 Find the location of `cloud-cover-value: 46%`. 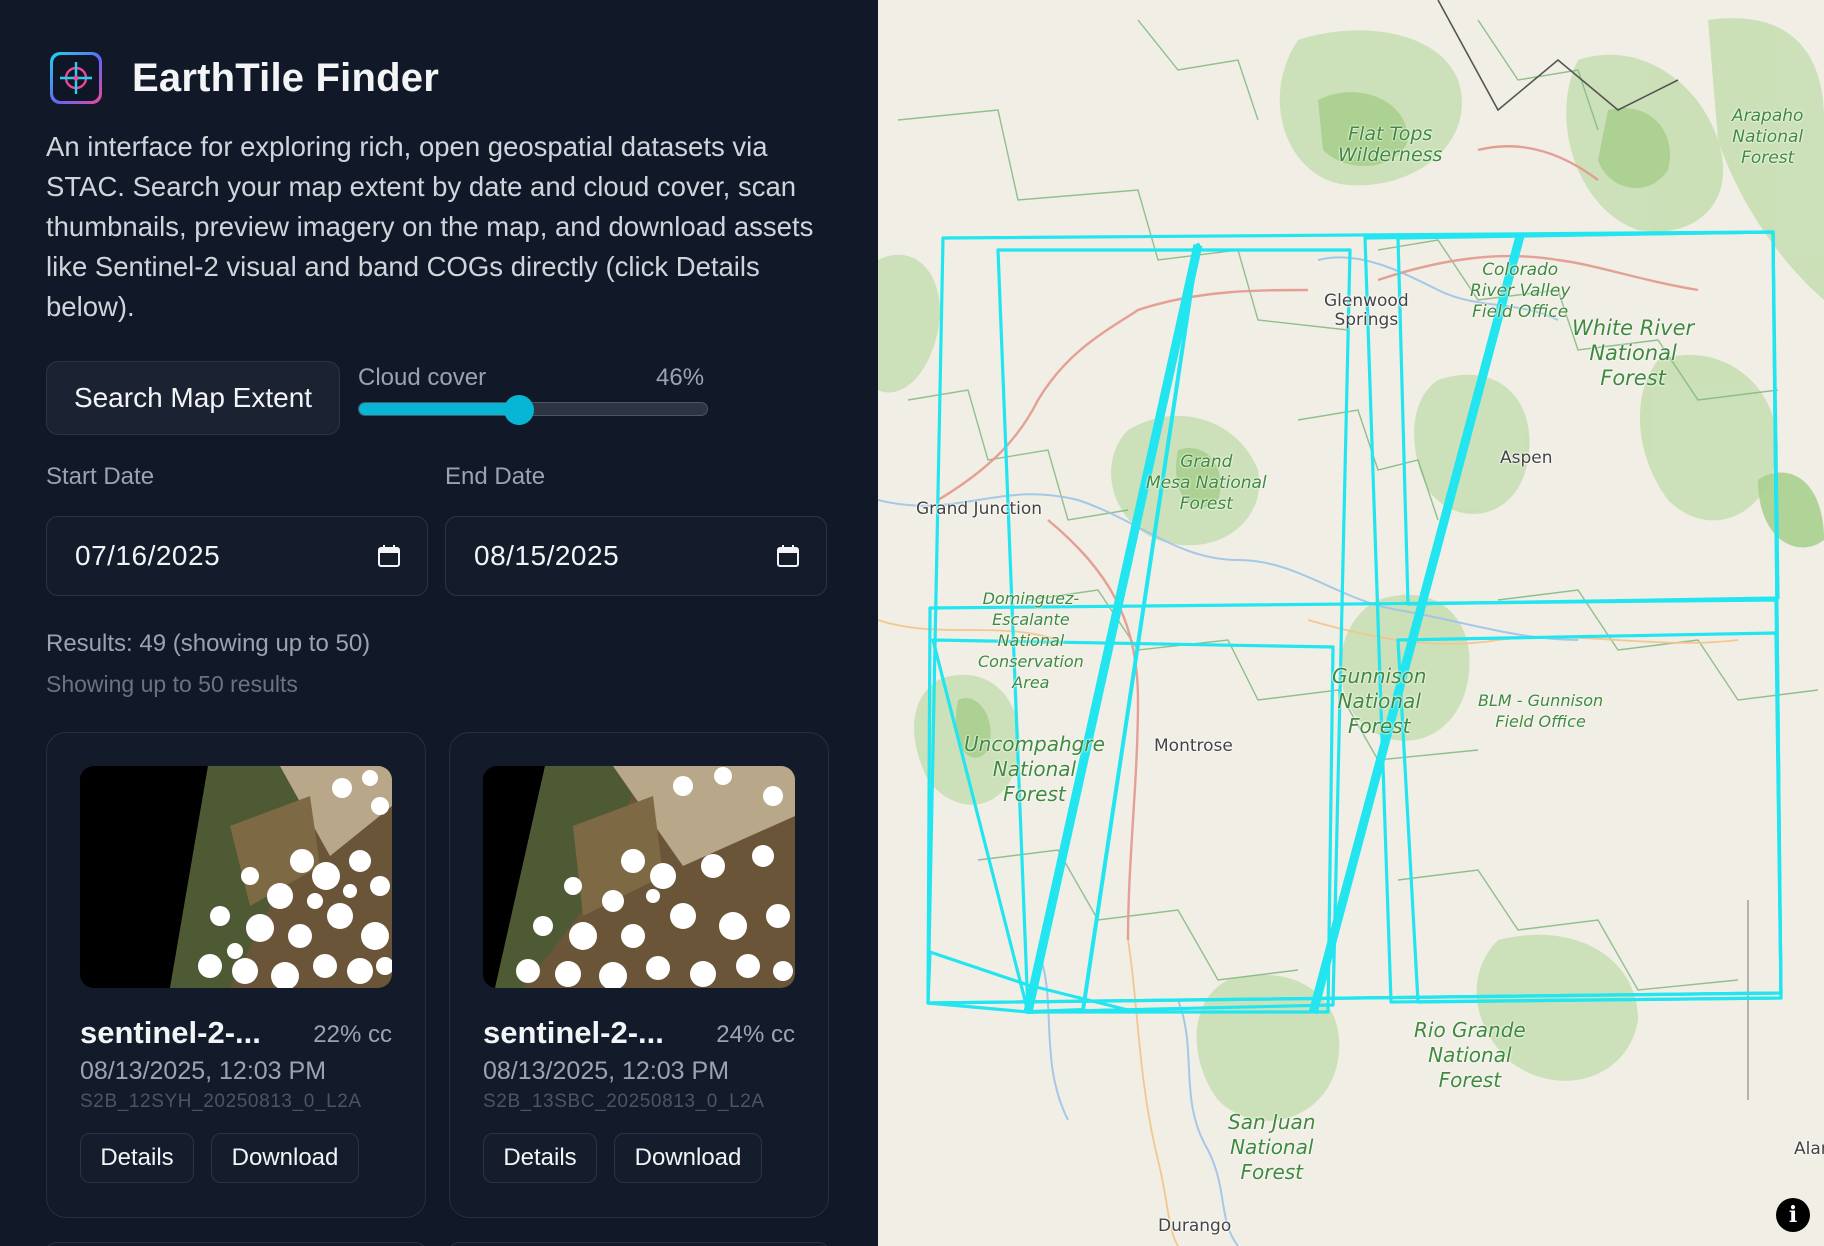

cloud-cover-value: 46% is located at coordinates (680, 377).